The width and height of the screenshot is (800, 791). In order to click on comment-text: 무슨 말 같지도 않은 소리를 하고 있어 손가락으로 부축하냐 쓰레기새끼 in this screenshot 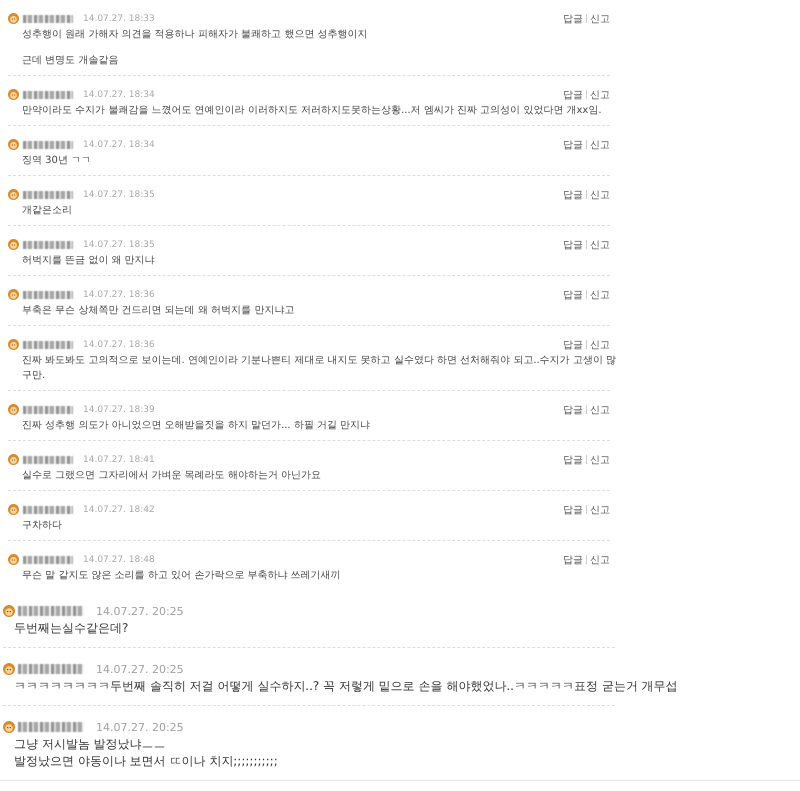, I will do `click(181, 576)`.